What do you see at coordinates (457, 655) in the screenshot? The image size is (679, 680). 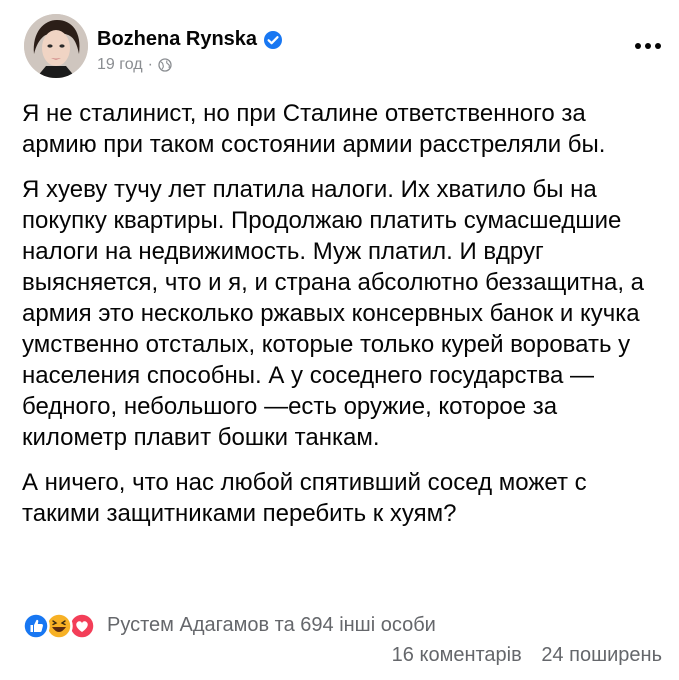 I see `comments-count: 16 коментарів` at bounding box center [457, 655].